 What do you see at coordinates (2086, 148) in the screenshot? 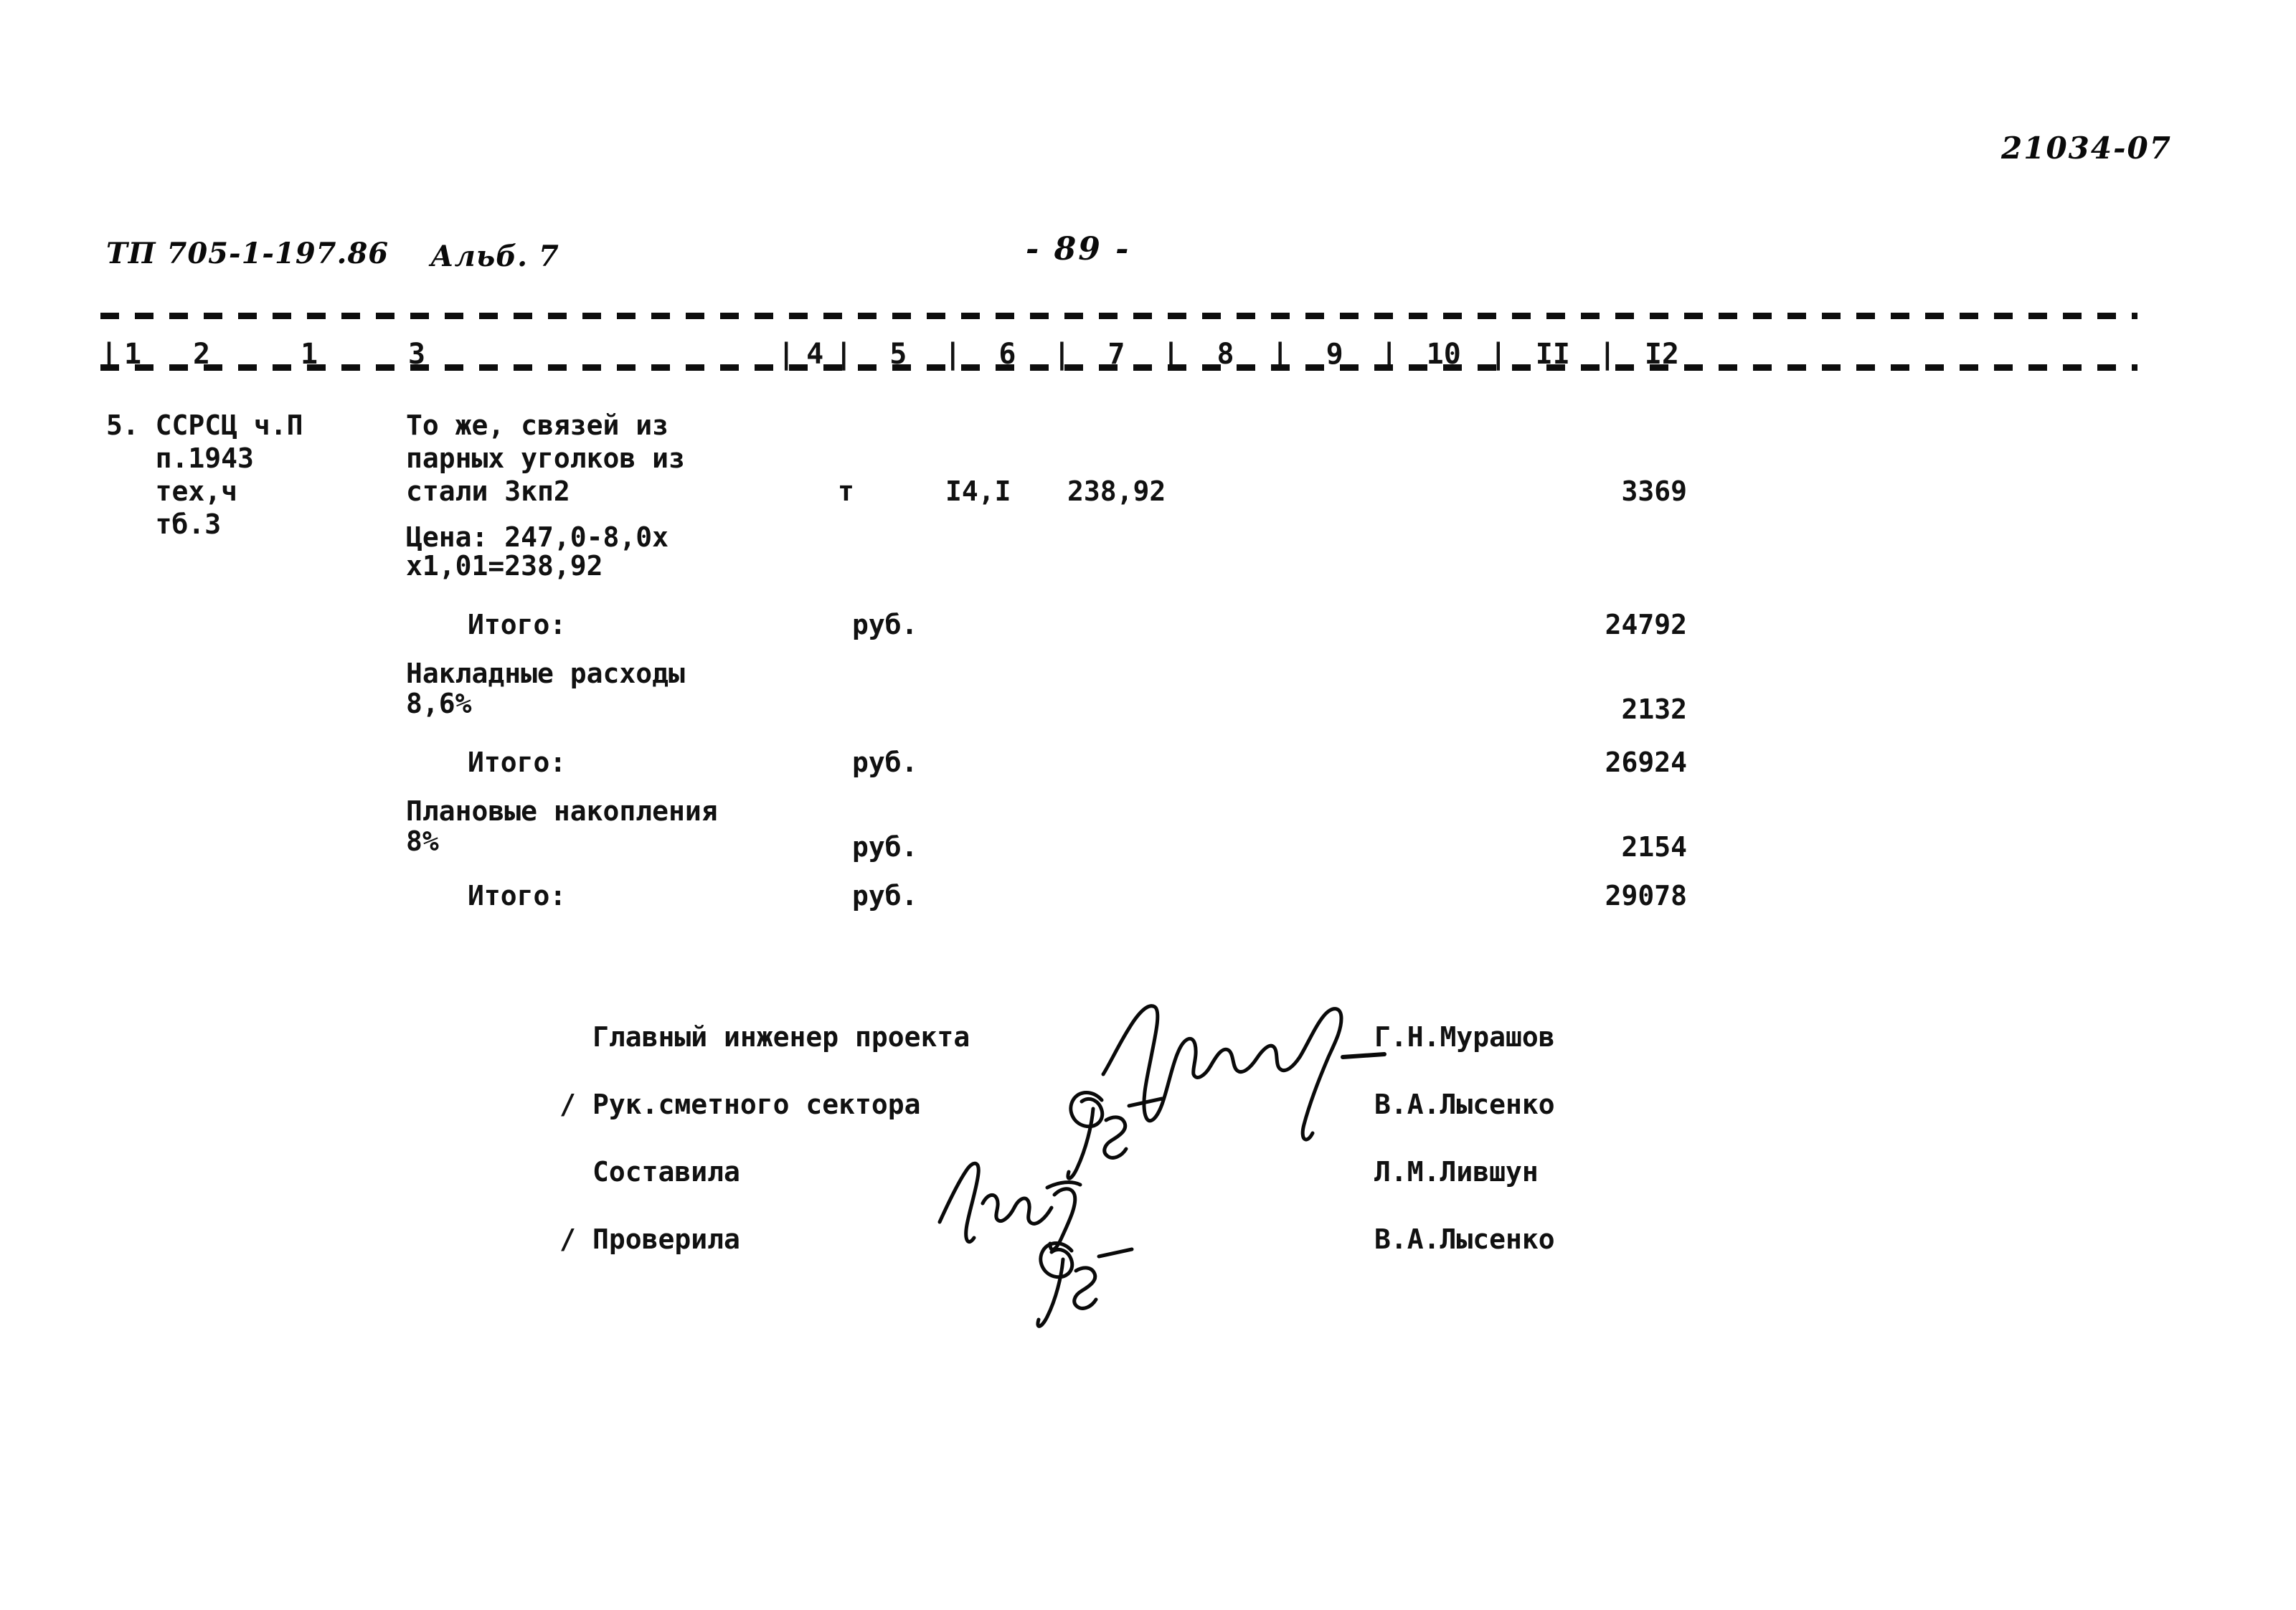
I see `archive-number: 21034-07` at bounding box center [2086, 148].